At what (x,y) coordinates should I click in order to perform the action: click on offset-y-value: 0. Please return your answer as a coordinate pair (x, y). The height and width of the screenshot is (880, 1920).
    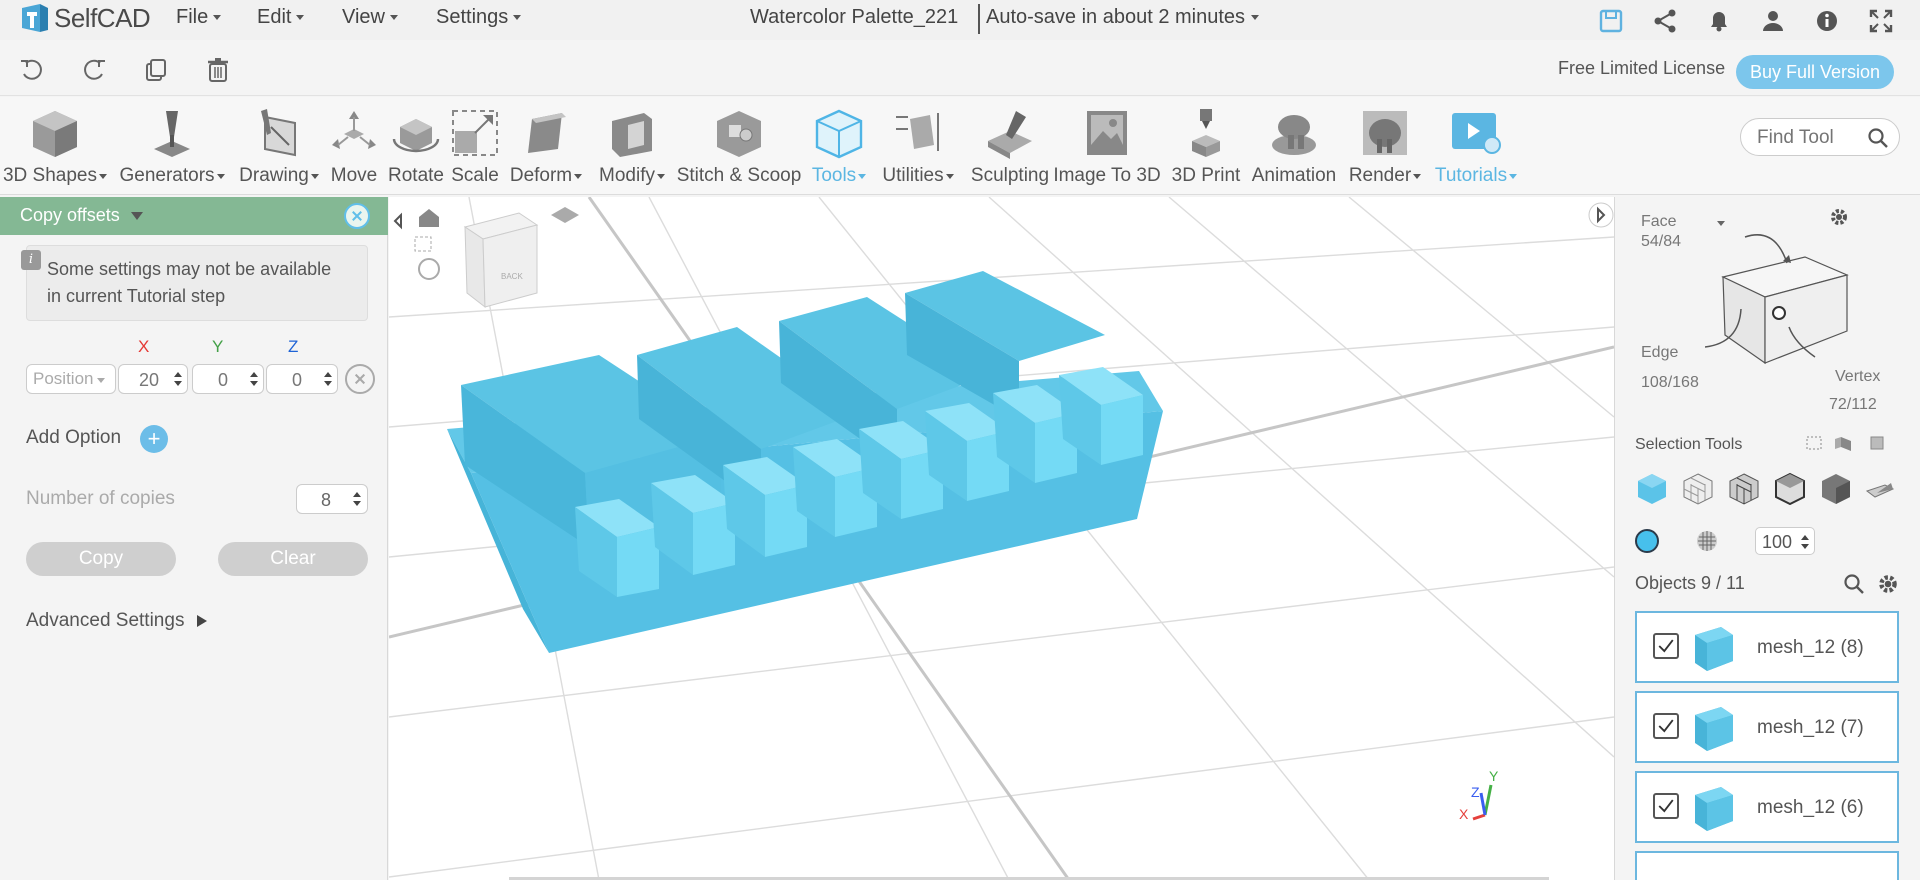
    Looking at the image, I should click on (222, 380).